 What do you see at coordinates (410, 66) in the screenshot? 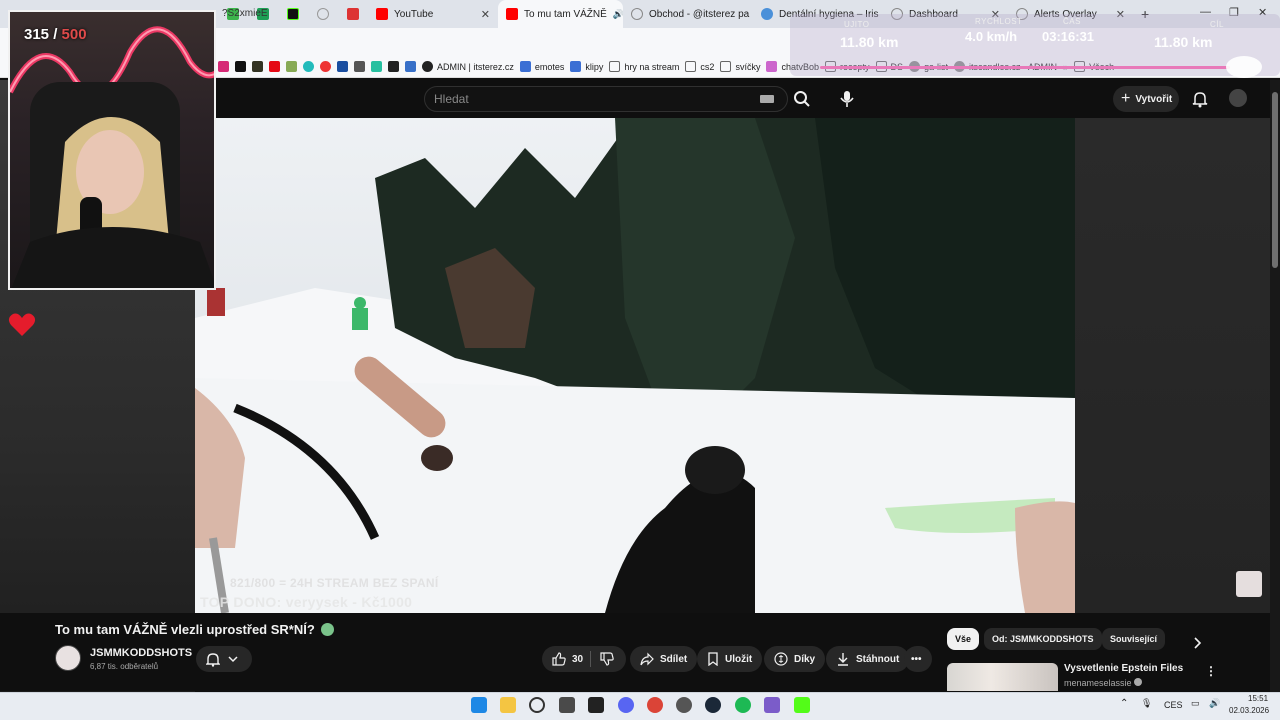
I see `bookmark-app8` at bounding box center [410, 66].